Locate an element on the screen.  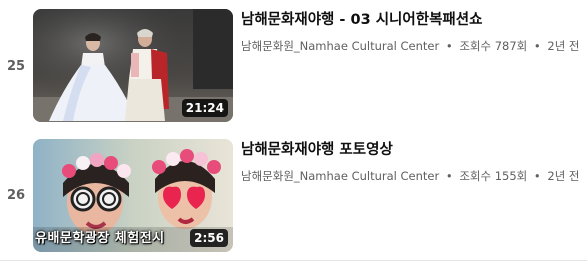
list-divider is located at coordinates (293, 260).